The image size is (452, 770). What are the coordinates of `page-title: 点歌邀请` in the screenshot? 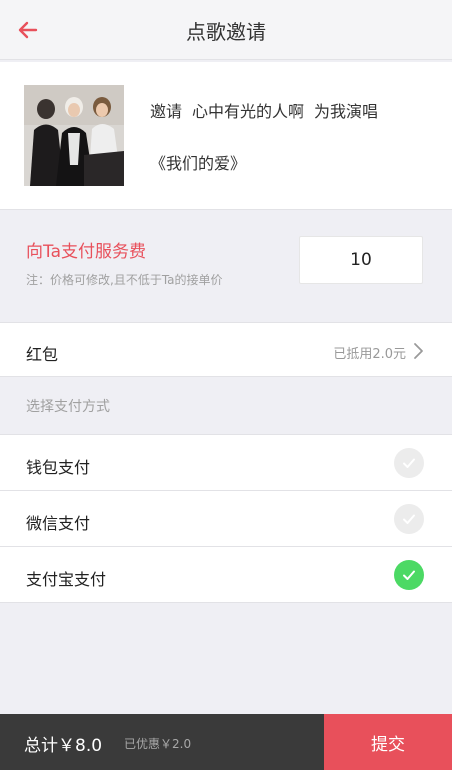 It's located at (226, 32).